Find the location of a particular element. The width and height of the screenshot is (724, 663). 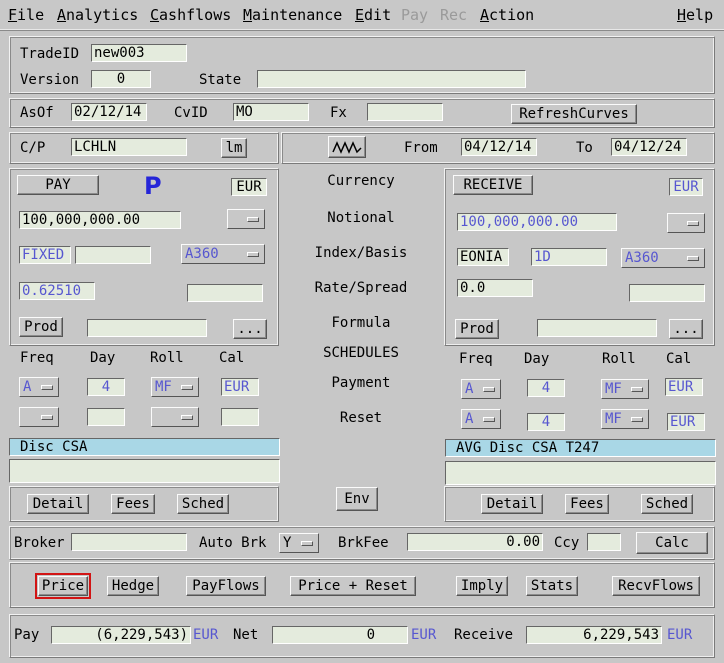

pay-reset-freq-dropdown is located at coordinates (39, 417).